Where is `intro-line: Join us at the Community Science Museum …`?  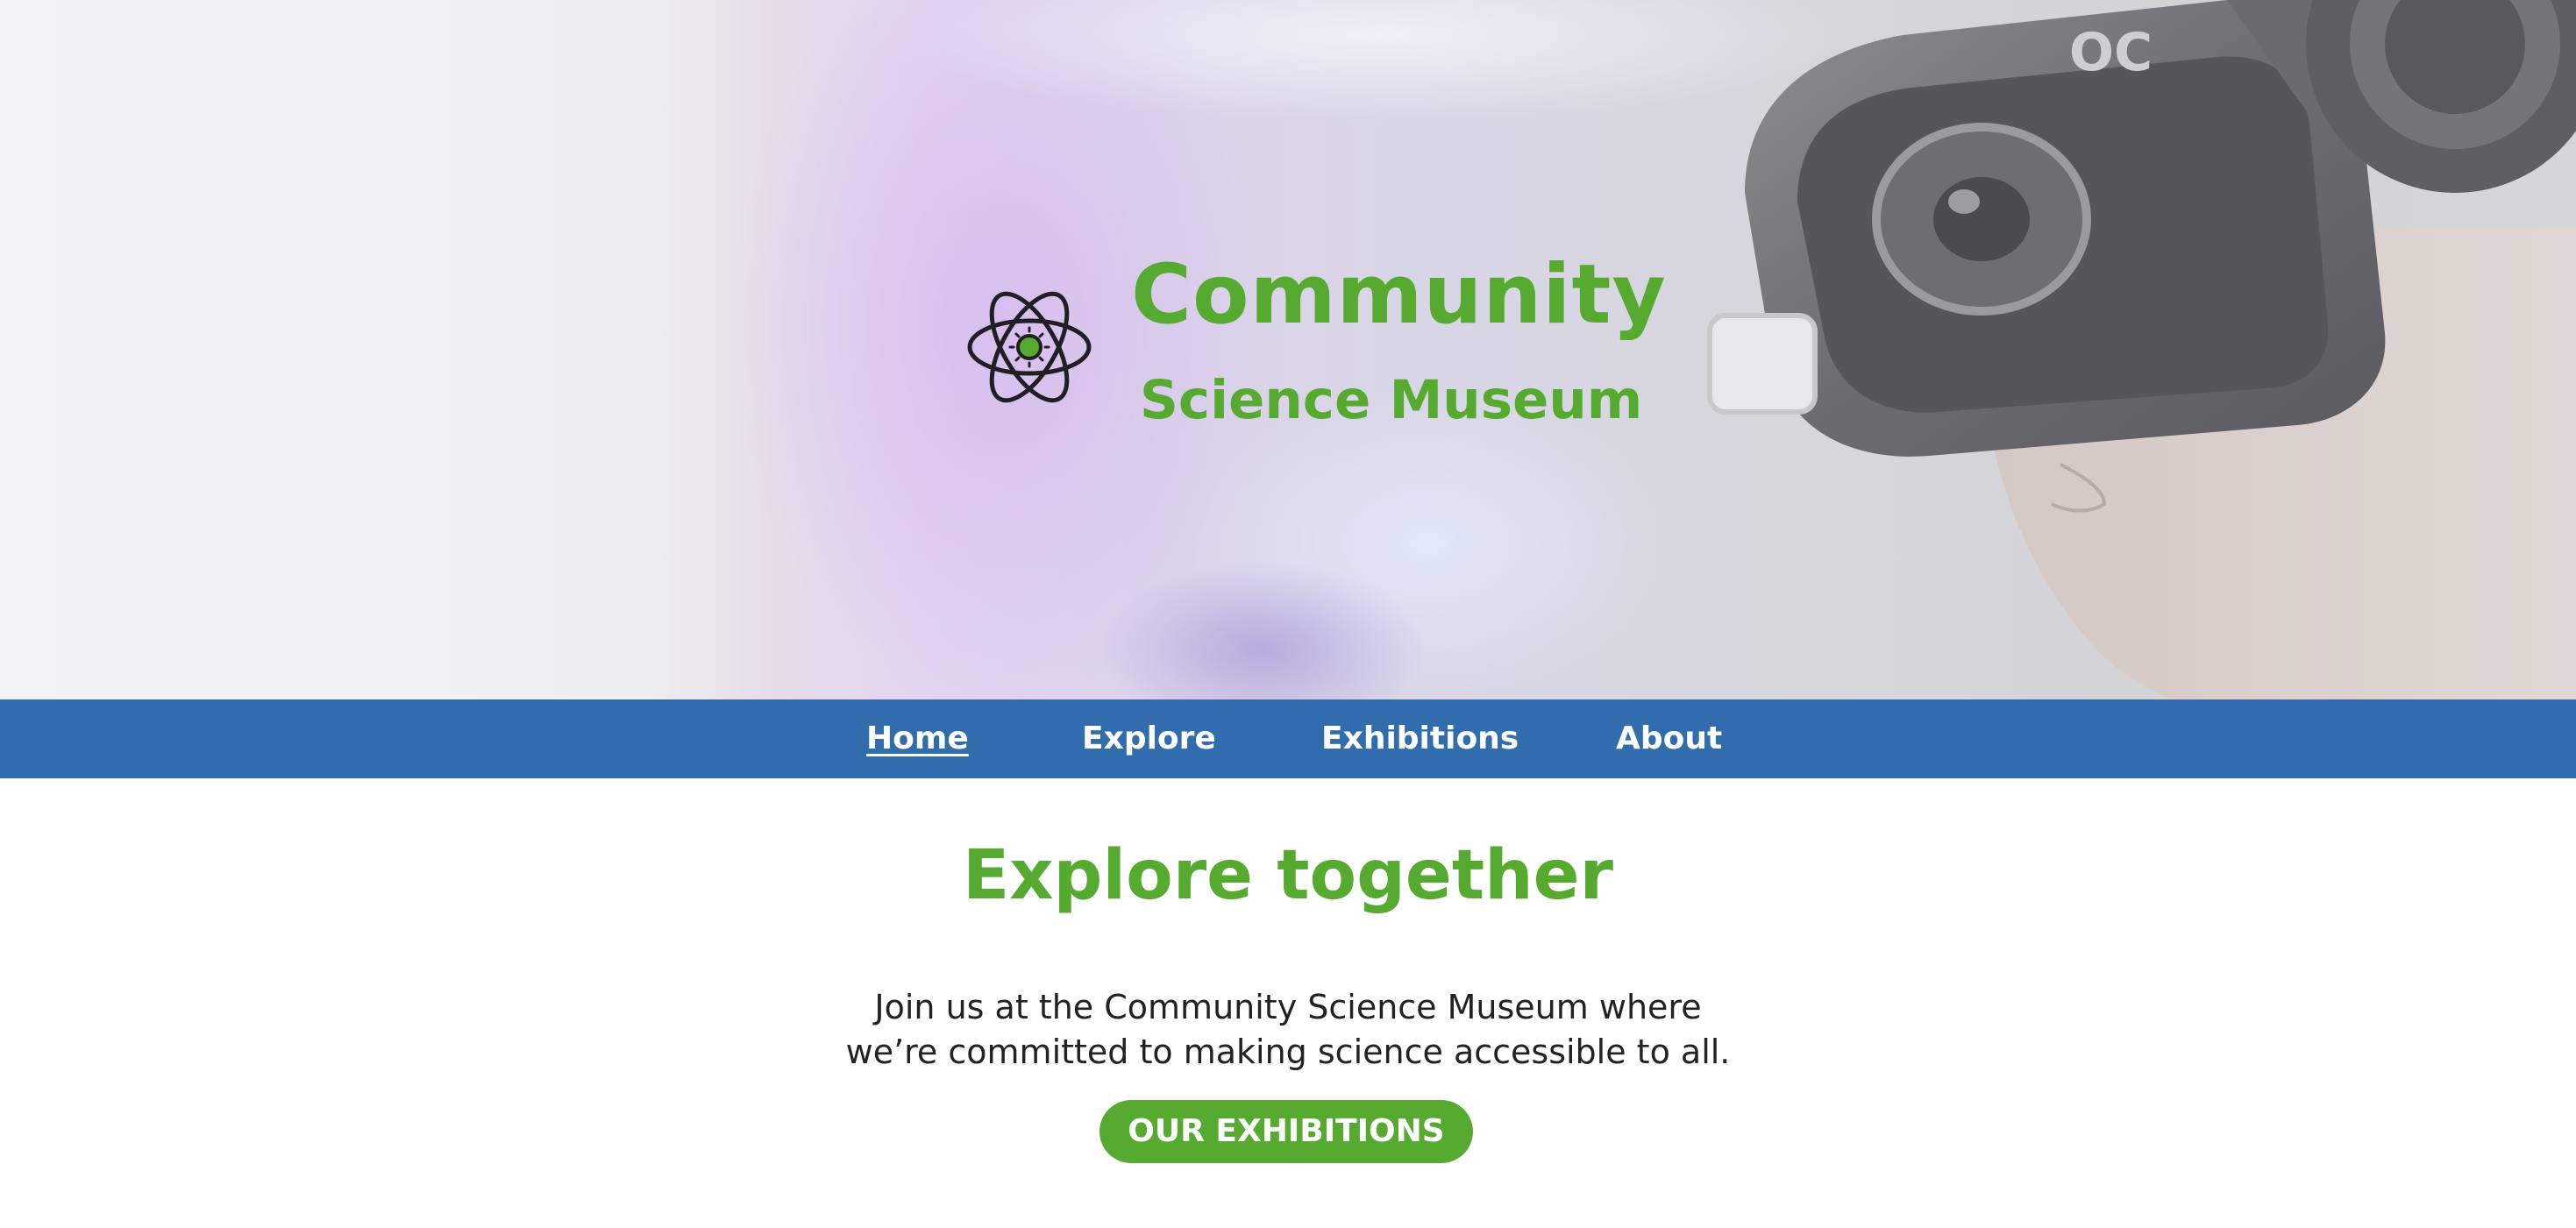
intro-line: Join us at the Community Science Museum … is located at coordinates (1288, 1007).